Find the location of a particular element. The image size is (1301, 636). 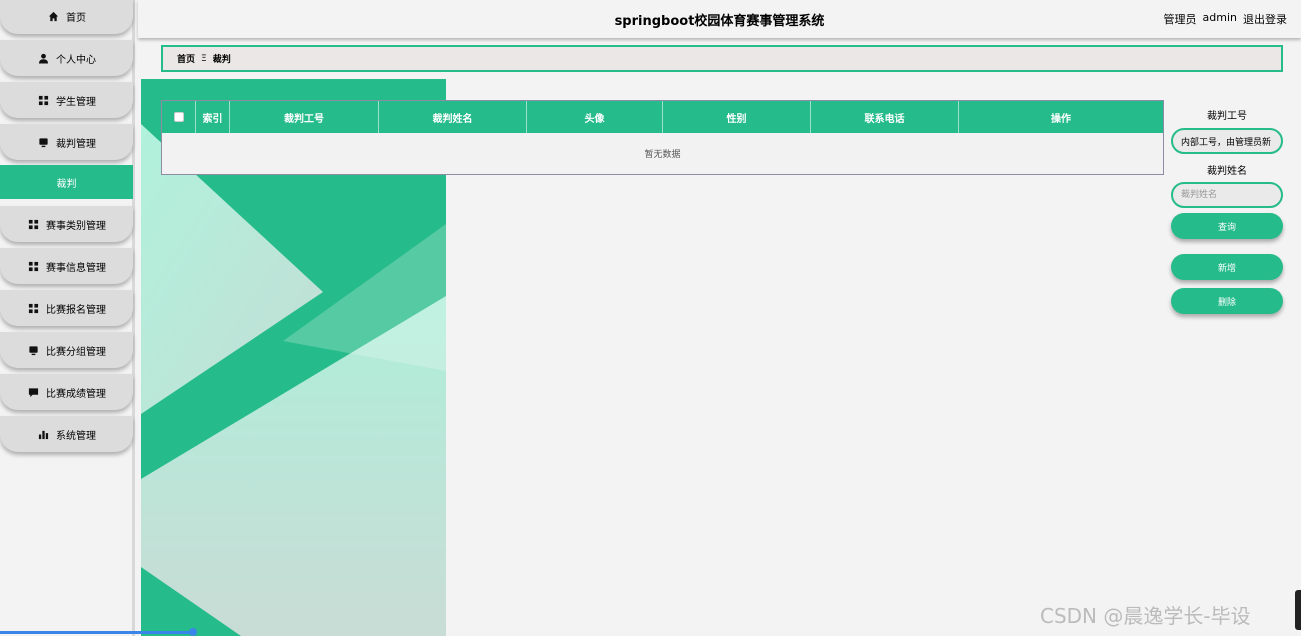

watermark: CSDN @晨逸学长-毕设 is located at coordinates (1145, 616).